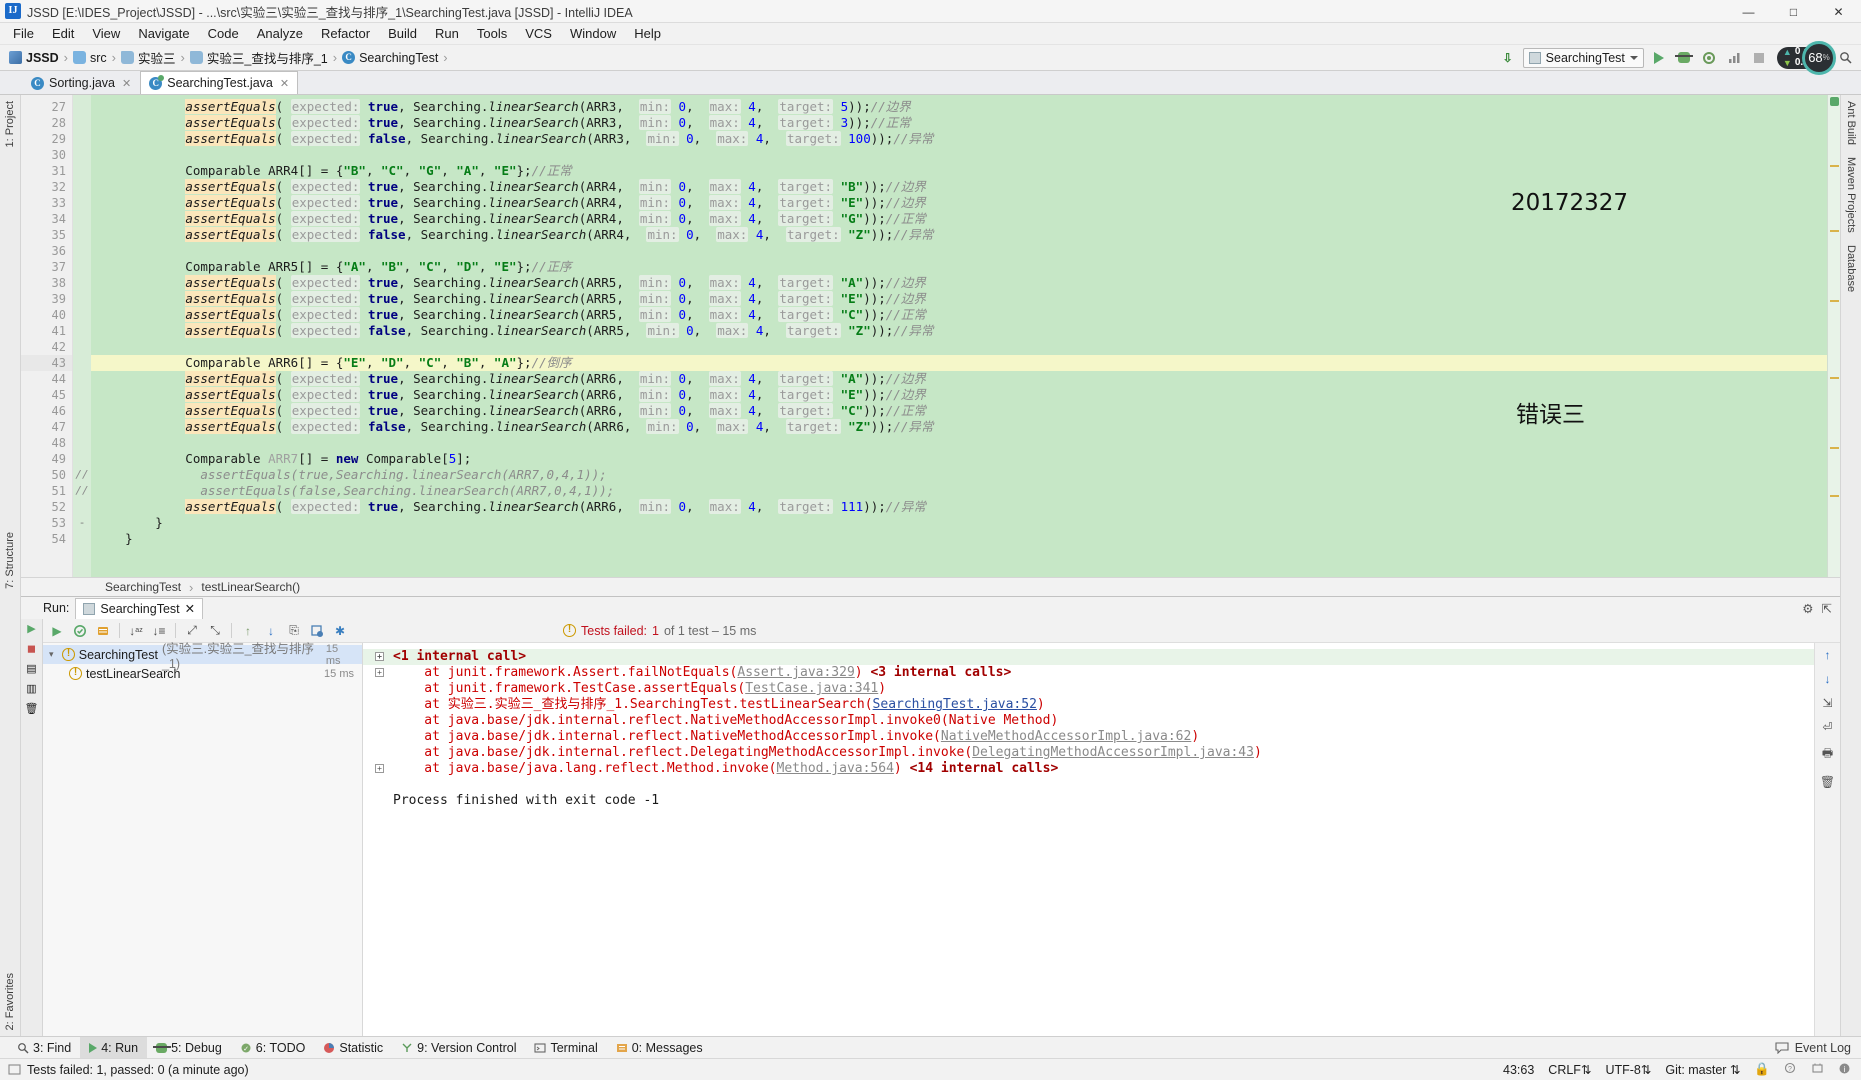  What do you see at coordinates (148, 57) in the screenshot?
I see `breadcrumb-package-1: 实验三` at bounding box center [148, 57].